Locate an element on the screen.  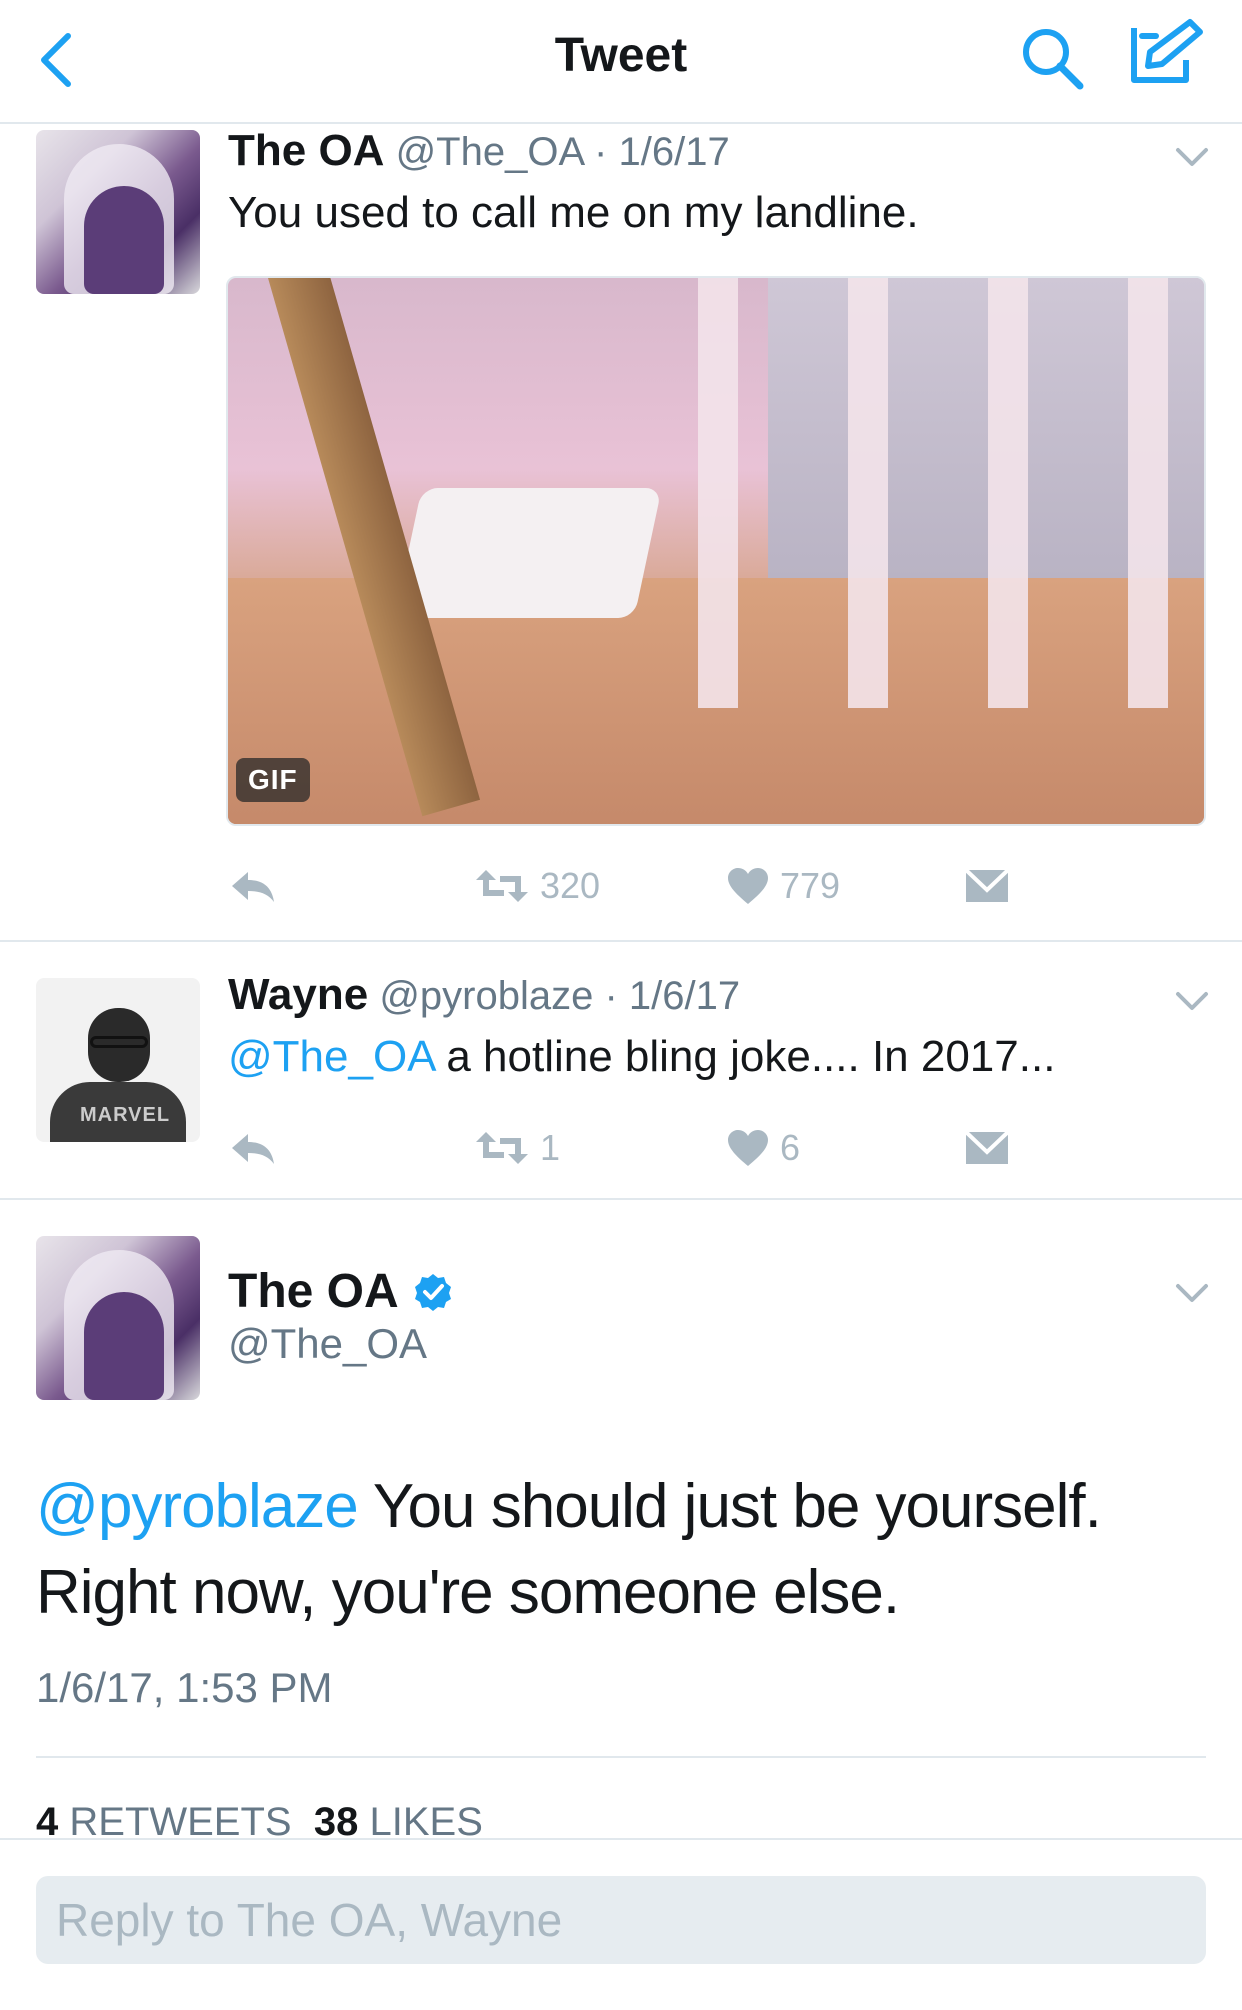
retweet-count: 320 is located at coordinates (570, 885).